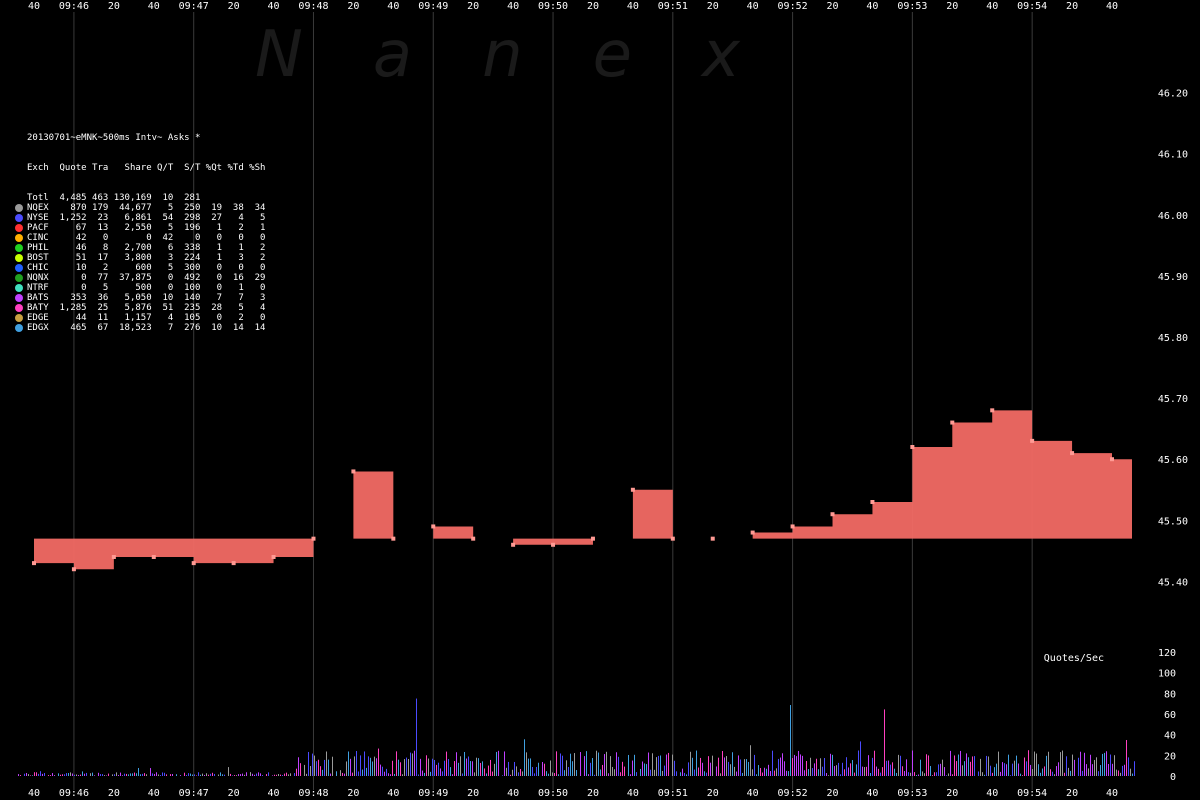  What do you see at coordinates (1032, 793) in the screenshot?
I see `x-tick-label-bottom: 09:54` at bounding box center [1032, 793].